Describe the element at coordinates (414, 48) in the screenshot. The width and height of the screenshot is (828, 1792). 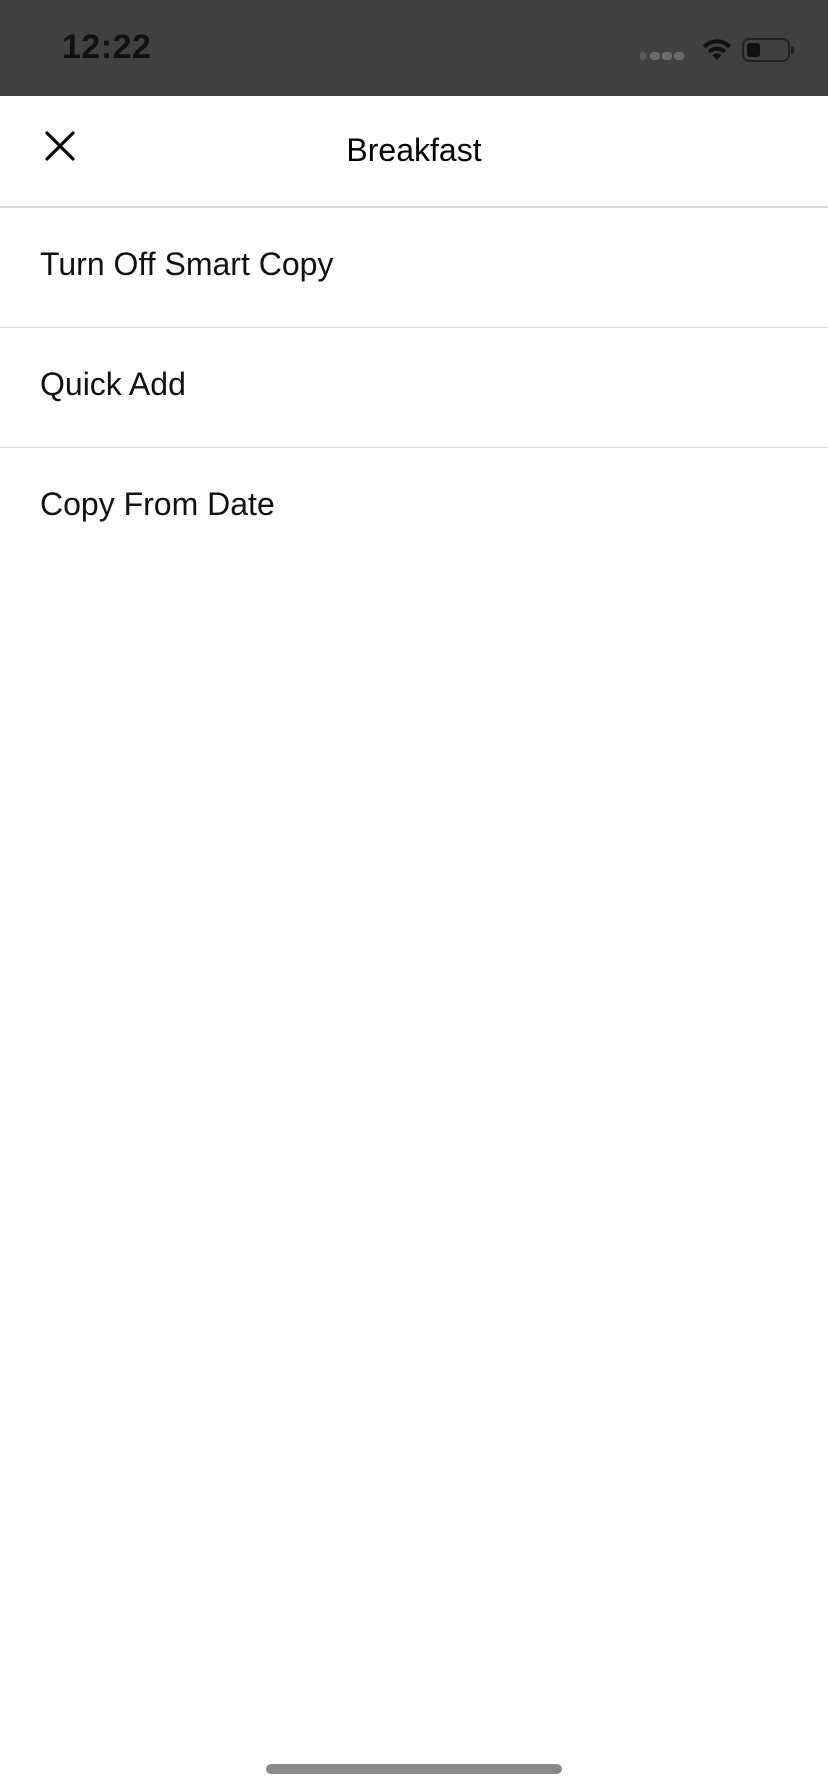
I see `status-bar: 12:22` at that location.